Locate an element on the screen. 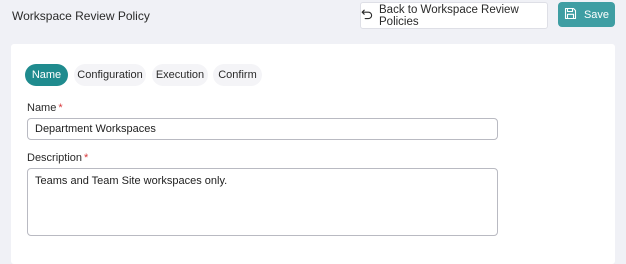 The height and width of the screenshot is (264, 626). tab-confirm: Confirm is located at coordinates (237, 75).